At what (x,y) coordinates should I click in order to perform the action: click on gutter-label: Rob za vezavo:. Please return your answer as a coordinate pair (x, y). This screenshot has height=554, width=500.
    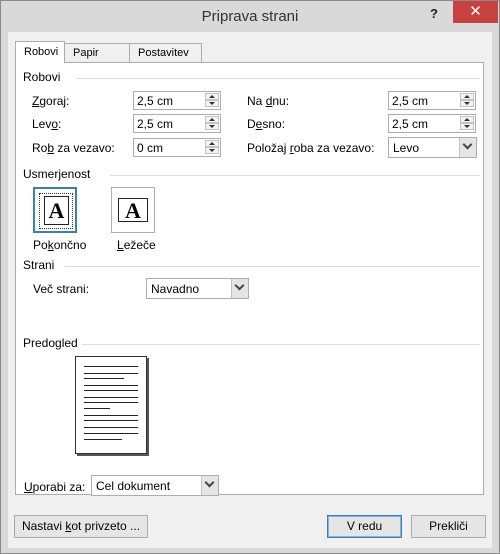
    Looking at the image, I should click on (73, 148).